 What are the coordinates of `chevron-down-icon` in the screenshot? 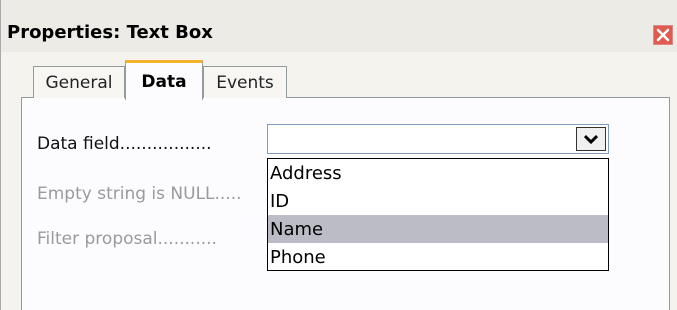 It's located at (591, 139).